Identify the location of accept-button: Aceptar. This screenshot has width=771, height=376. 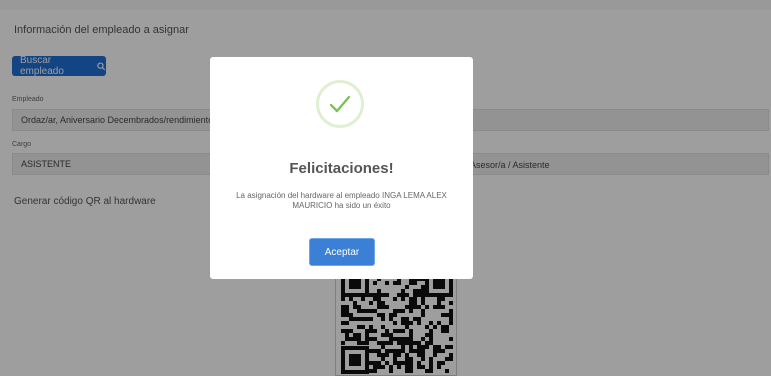
(342, 252).